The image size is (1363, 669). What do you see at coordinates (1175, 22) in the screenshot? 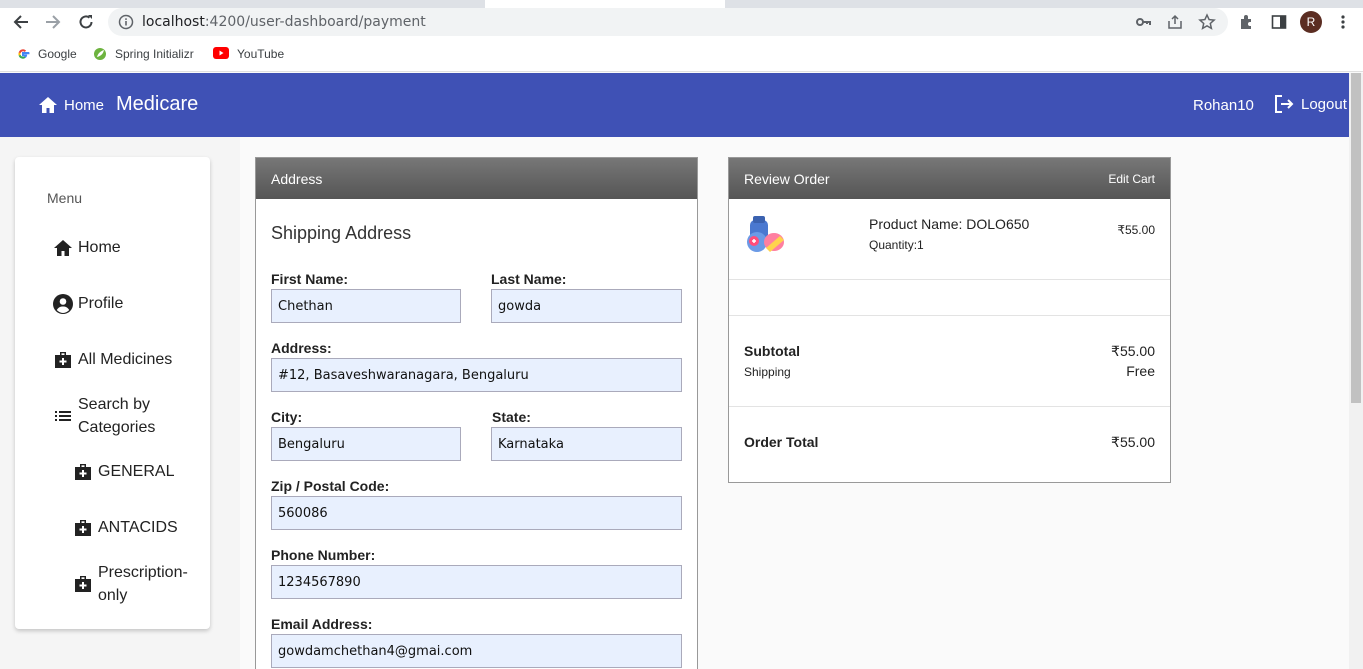
I see `share-icon` at bounding box center [1175, 22].